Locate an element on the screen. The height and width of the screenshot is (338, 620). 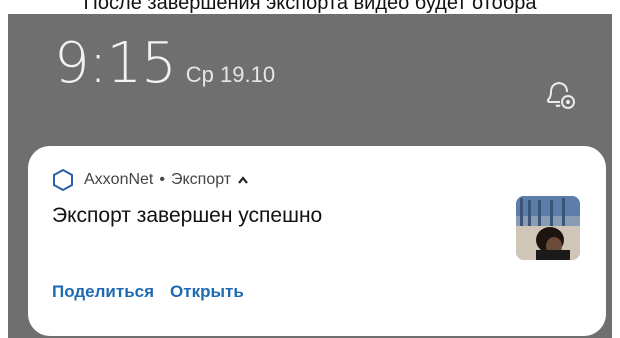
chevron-up-icon is located at coordinates (243, 180).